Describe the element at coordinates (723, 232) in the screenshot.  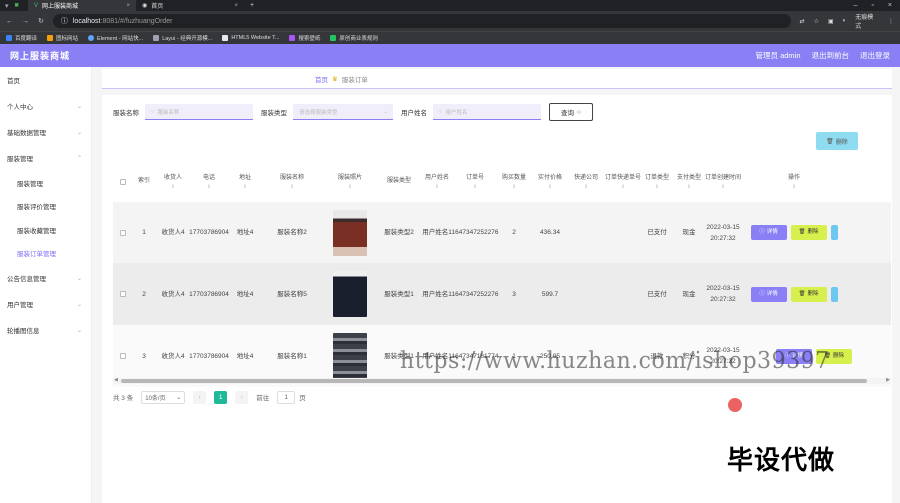
I see `cell-time: 2022-03-15 20:27:32` at that location.